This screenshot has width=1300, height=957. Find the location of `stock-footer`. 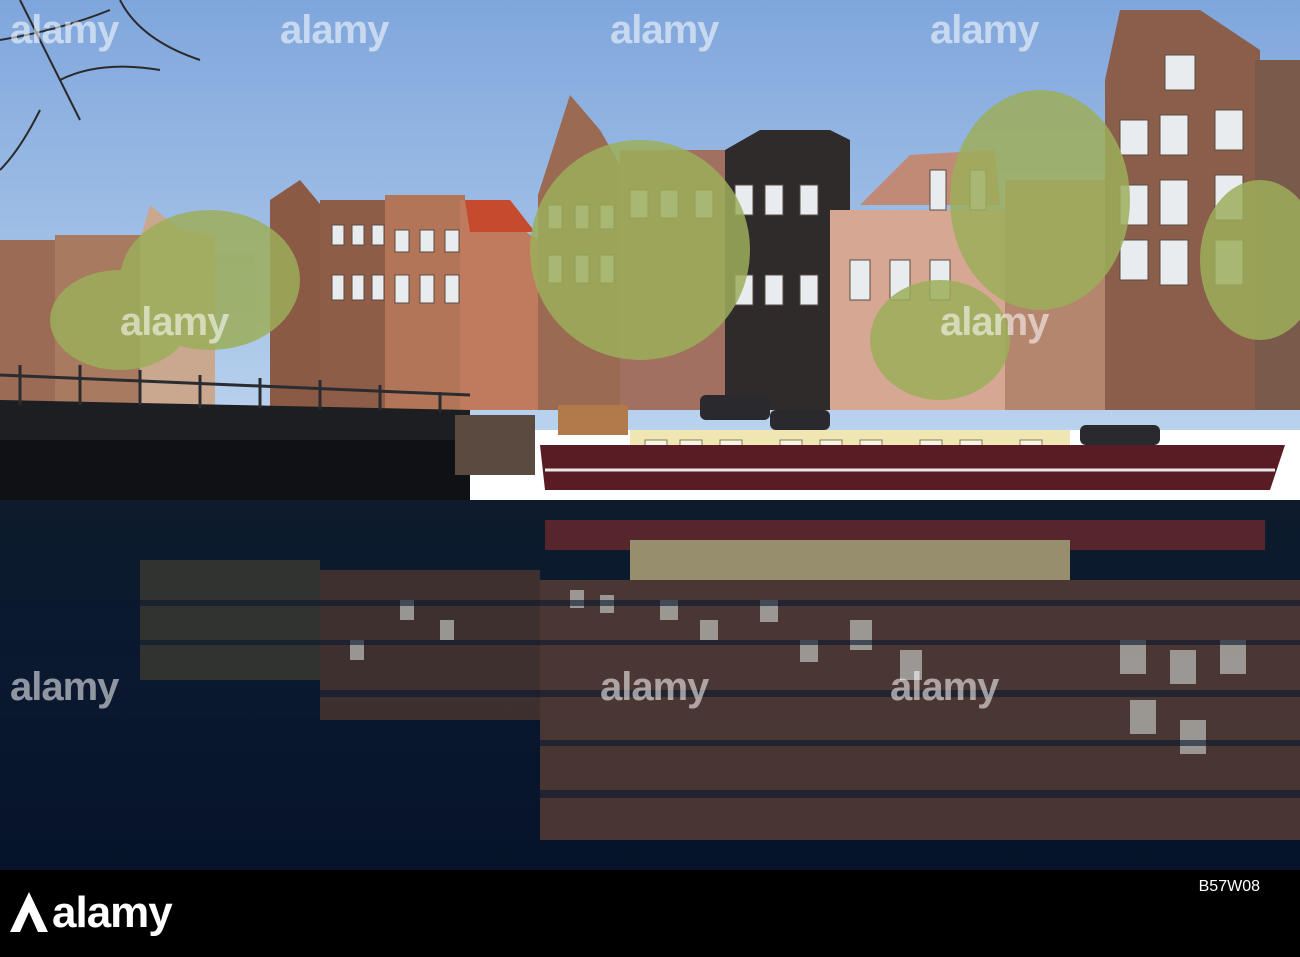

stock-footer is located at coordinates (650, 913).